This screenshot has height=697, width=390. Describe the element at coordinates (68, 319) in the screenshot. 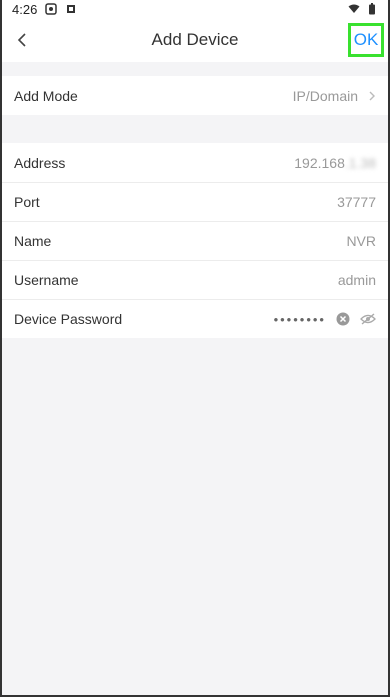

I see `password-label: Device Password` at that location.